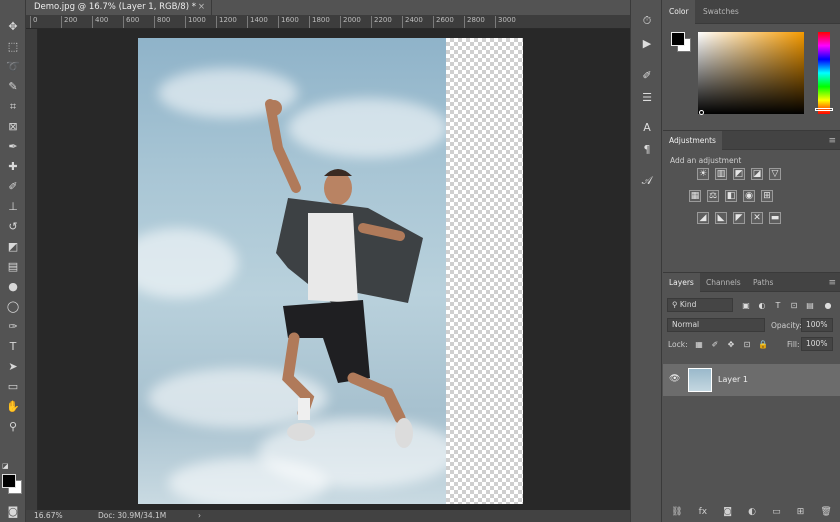  Describe the element at coordinates (751, 73) in the screenshot. I see `color-field` at that location.